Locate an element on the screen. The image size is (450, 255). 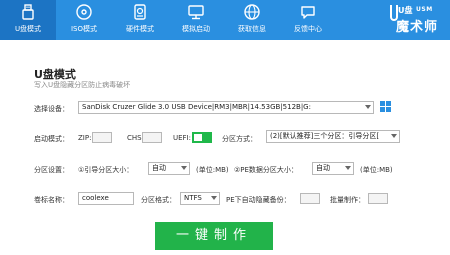
partition-settings-label: 分区设置： is located at coordinates (51, 170).